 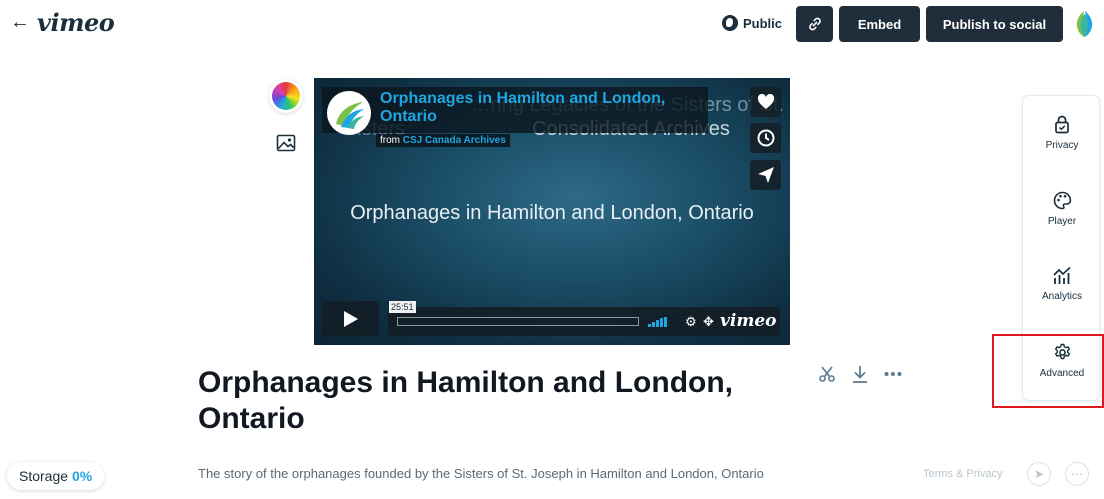 I want to click on privacy-status-button: Public, so click(x=752, y=23).